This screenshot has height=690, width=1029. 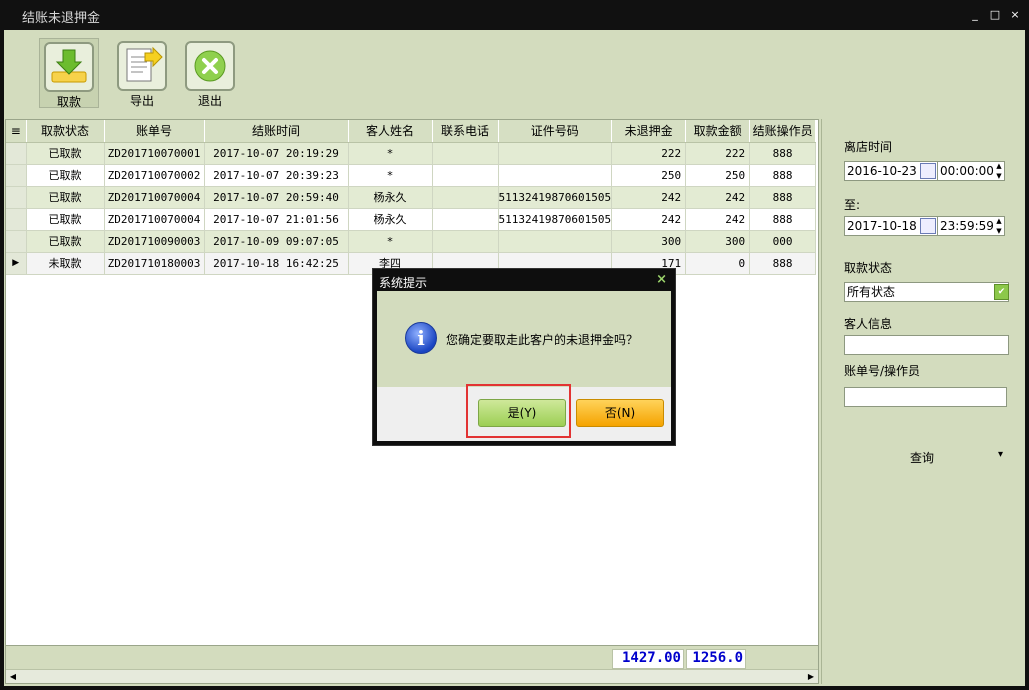 What do you see at coordinates (403, 283) in the screenshot?
I see `dialog-title: 系统提示` at bounding box center [403, 283].